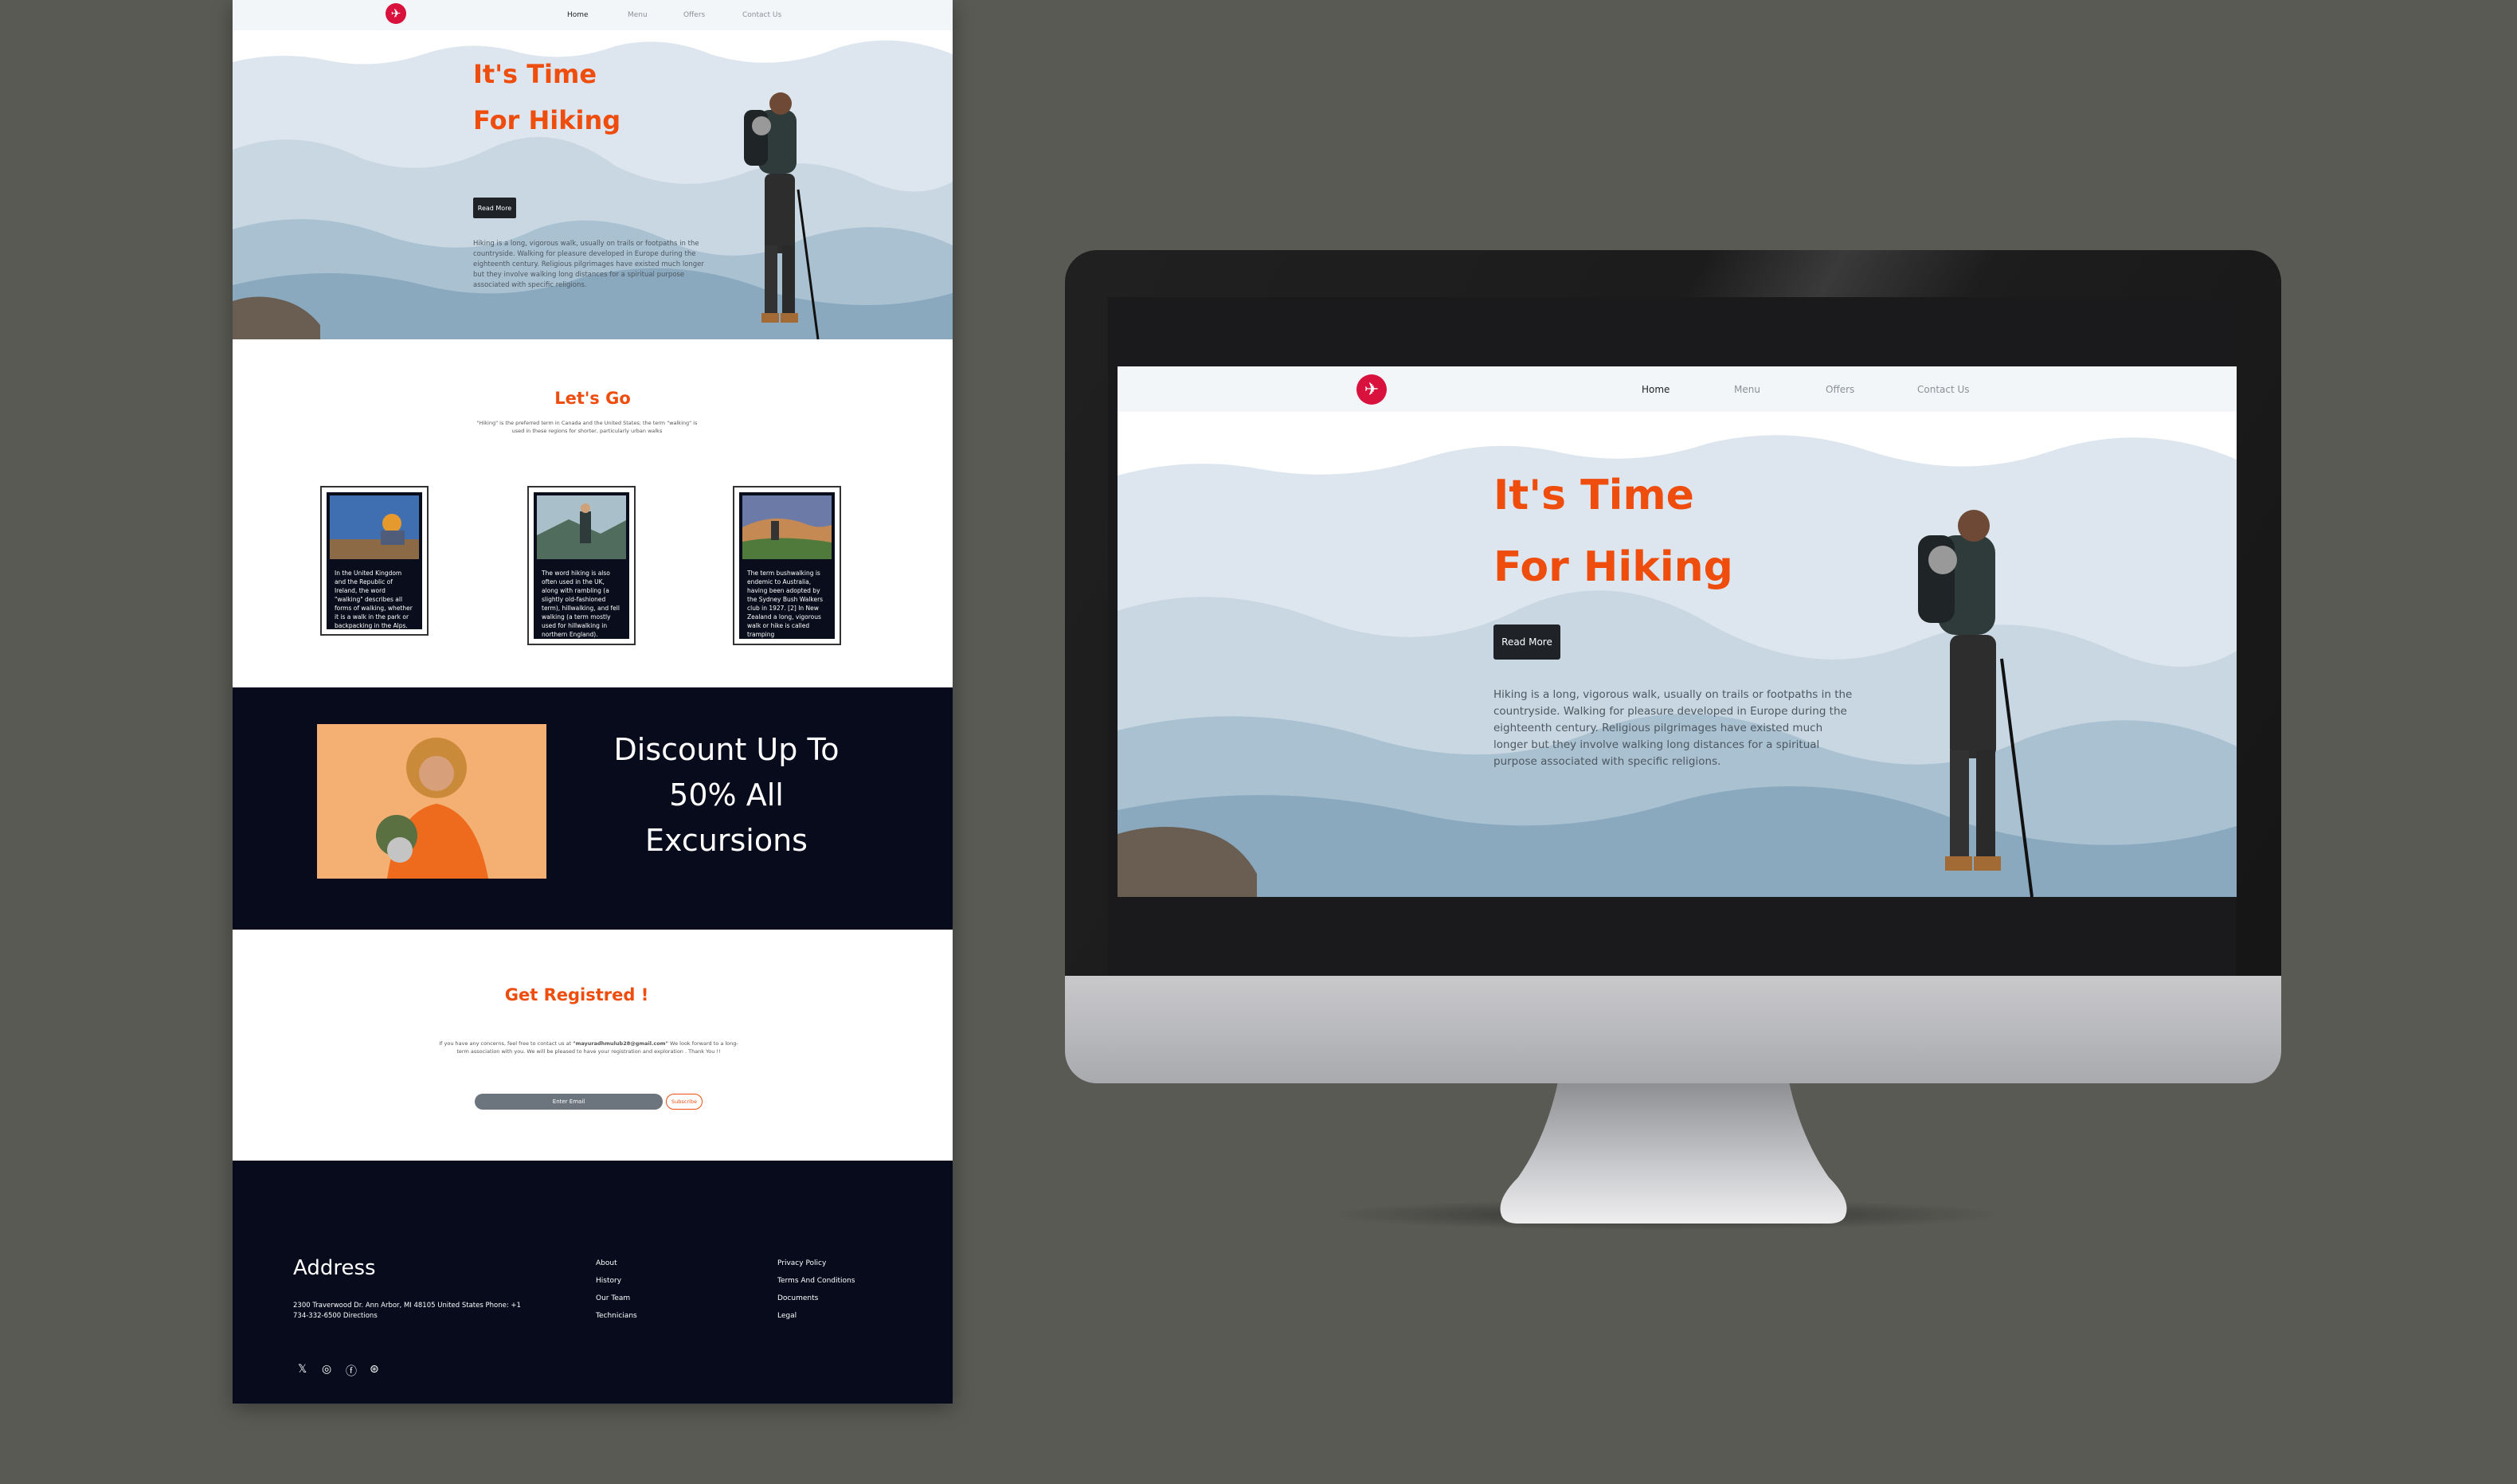  What do you see at coordinates (608, 1281) in the screenshot?
I see `footer-link-history: History` at bounding box center [608, 1281].